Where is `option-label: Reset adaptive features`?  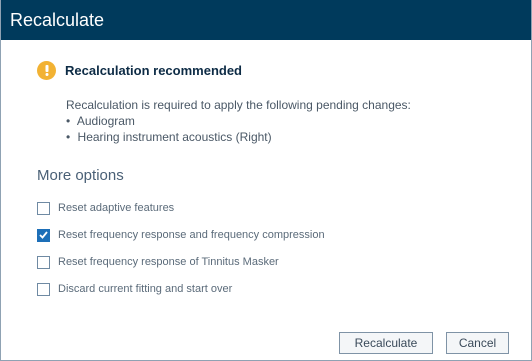 option-label: Reset adaptive features is located at coordinates (116, 208).